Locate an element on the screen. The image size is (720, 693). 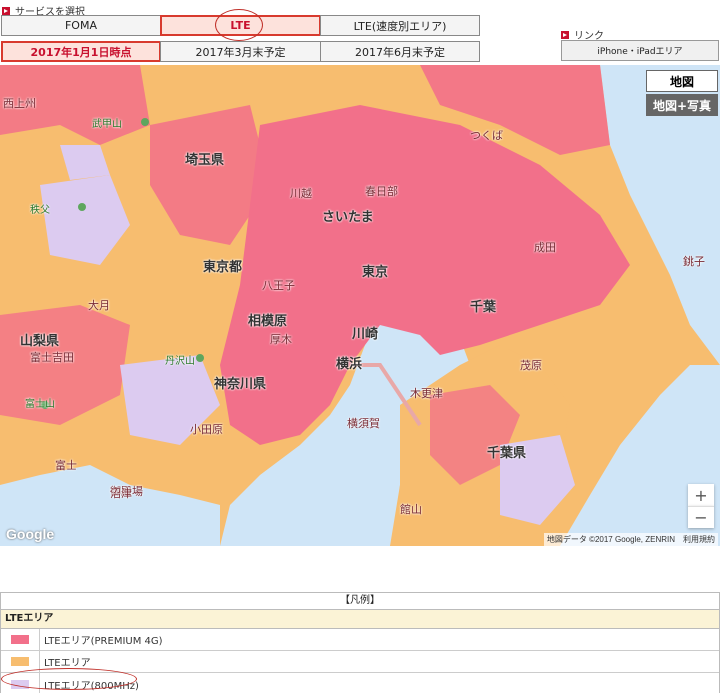
legend-title: 【凡例】 is located at coordinates (360, 601).